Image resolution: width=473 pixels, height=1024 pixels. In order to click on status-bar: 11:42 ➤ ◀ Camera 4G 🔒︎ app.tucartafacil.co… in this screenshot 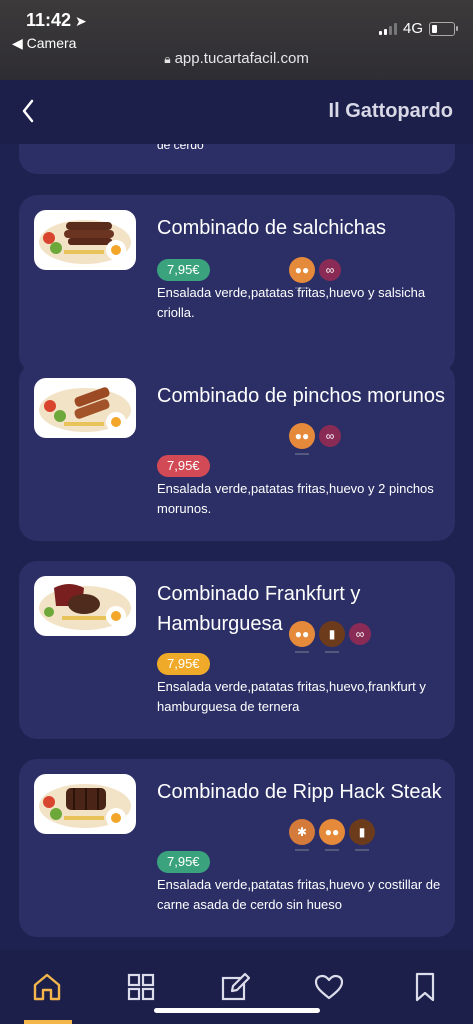, I will do `click(236, 40)`.